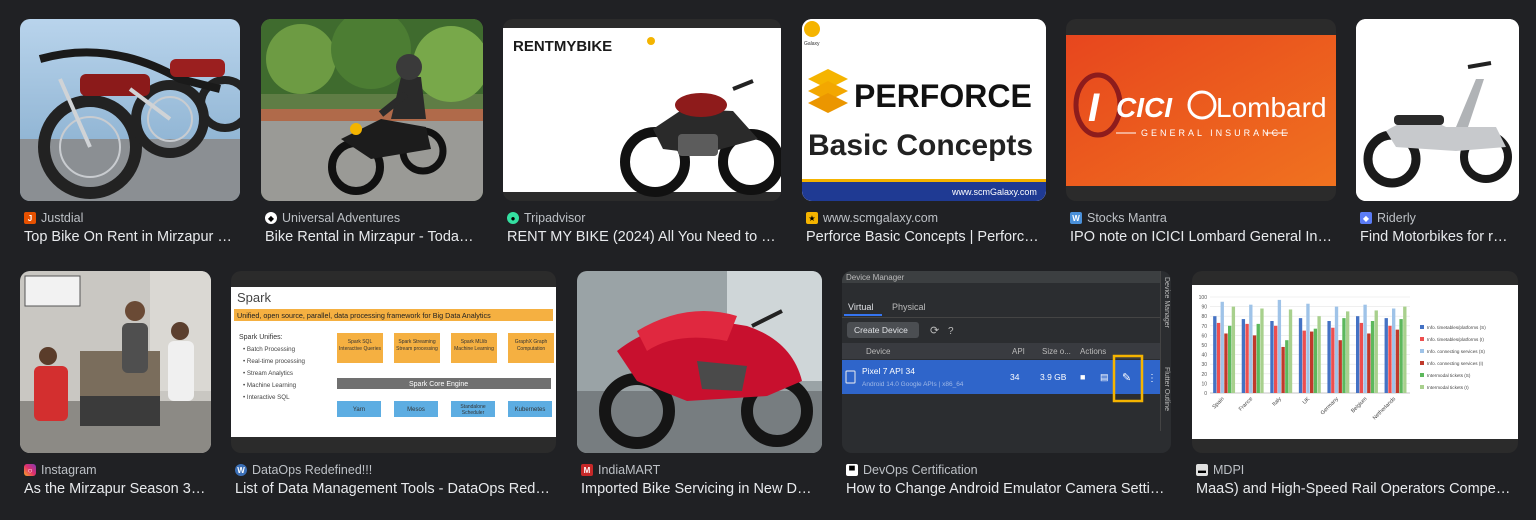 This screenshot has height=520, width=1536. What do you see at coordinates (1201, 110) in the screenshot?
I see `result-thumbnail: I CICI Lombard GENERAL INSURANCE` at bounding box center [1201, 110].